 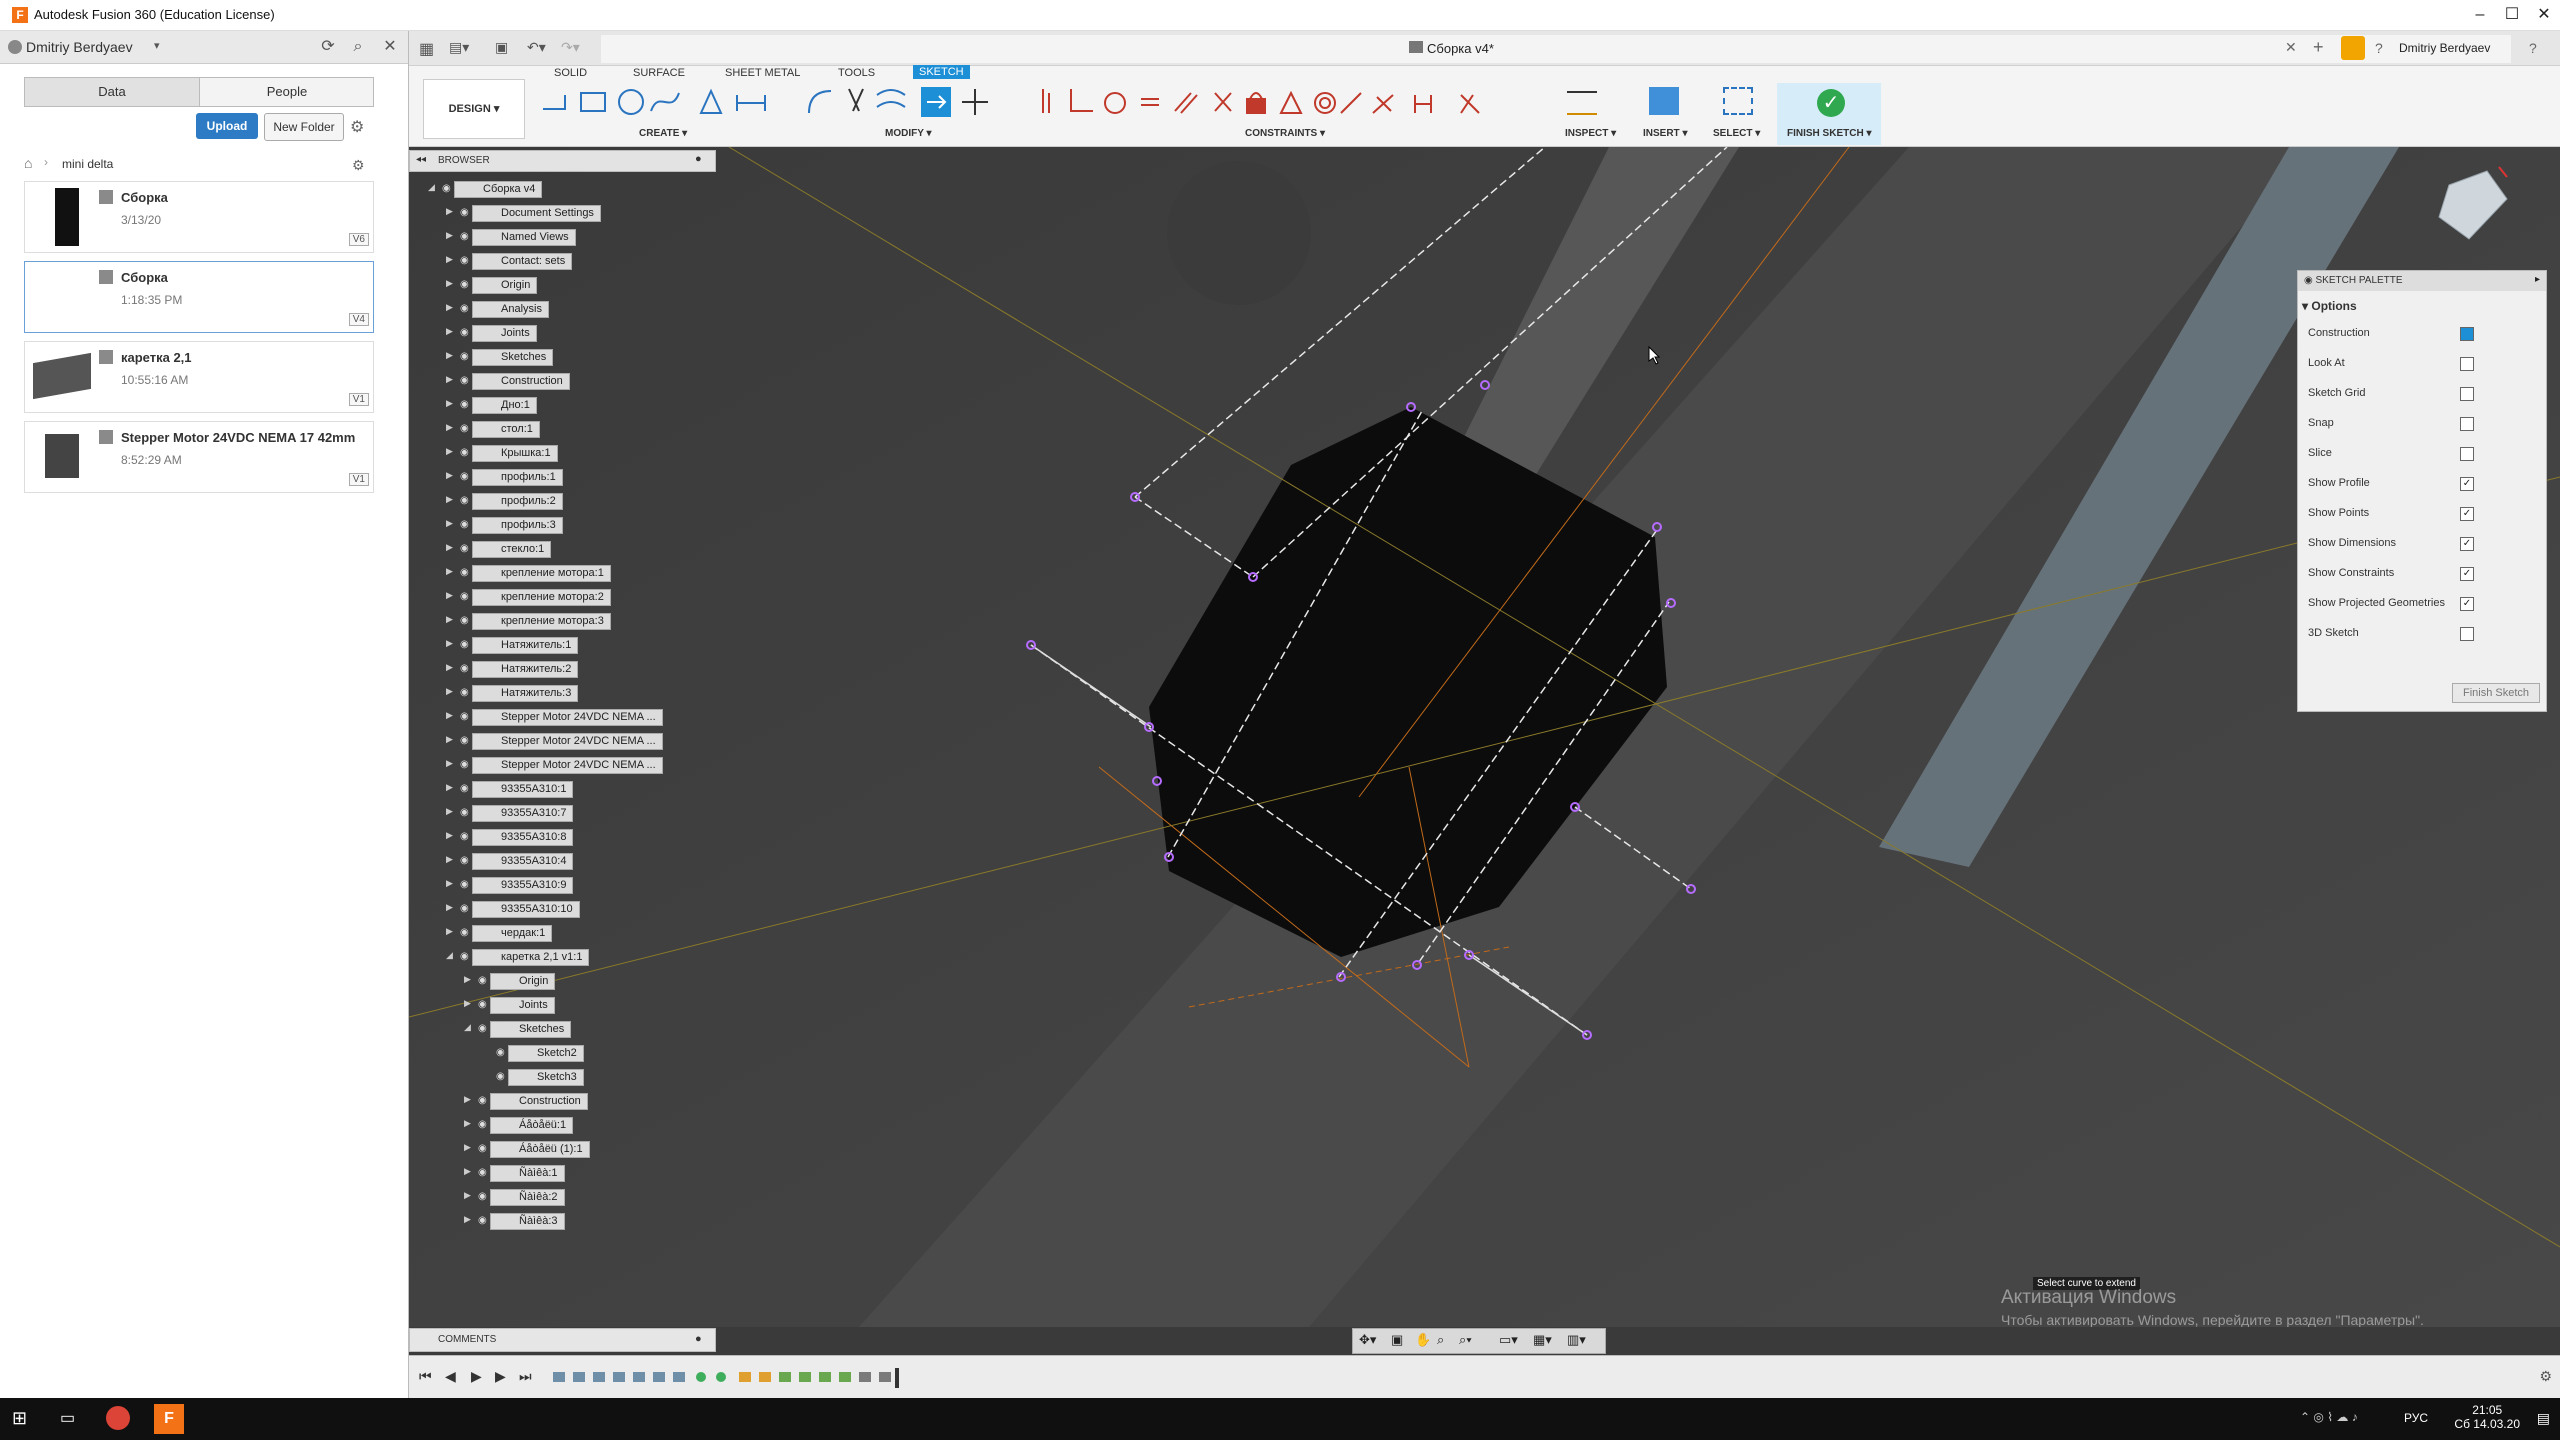 I want to click on construction-toggle, so click(x=2467, y=334).